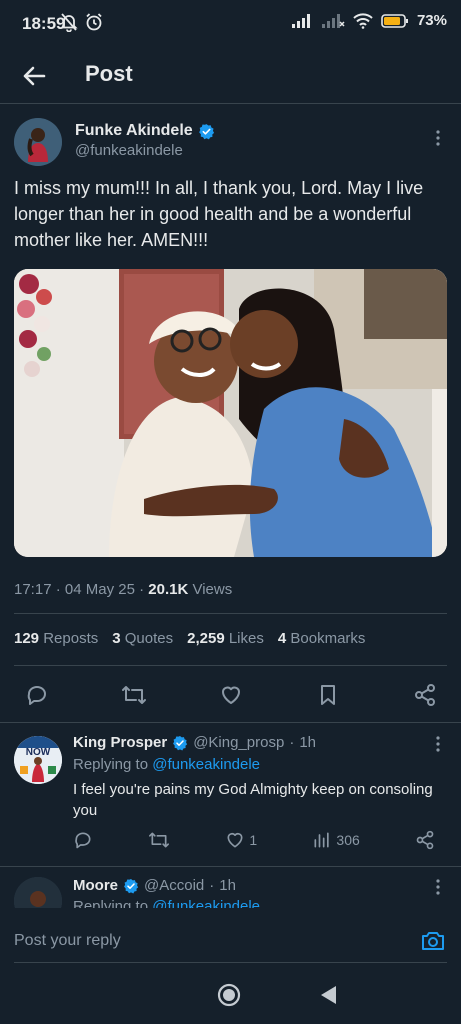 This screenshot has width=461, height=1024. What do you see at coordinates (168, 589) in the screenshot?
I see `views-count: 20.1K` at bounding box center [168, 589].